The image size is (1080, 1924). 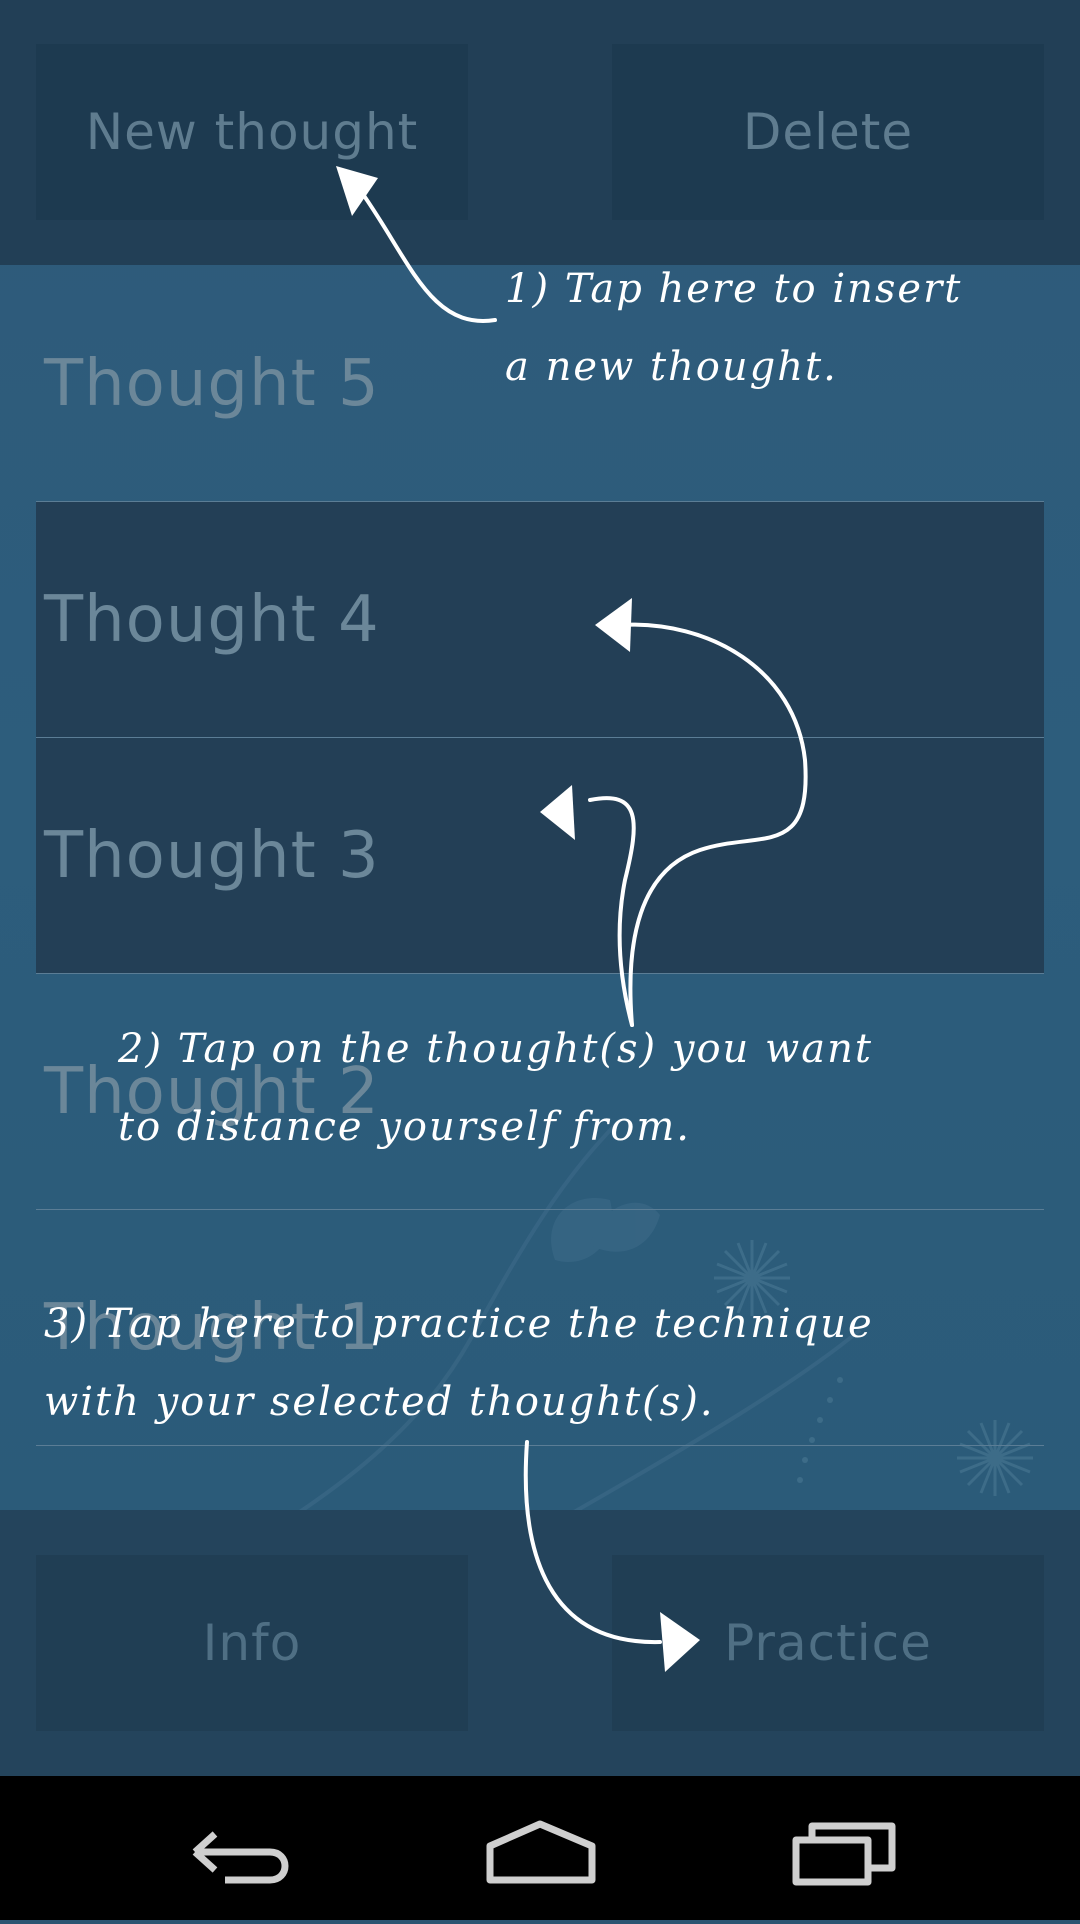 I want to click on recents-icon, so click(x=844, y=1854).